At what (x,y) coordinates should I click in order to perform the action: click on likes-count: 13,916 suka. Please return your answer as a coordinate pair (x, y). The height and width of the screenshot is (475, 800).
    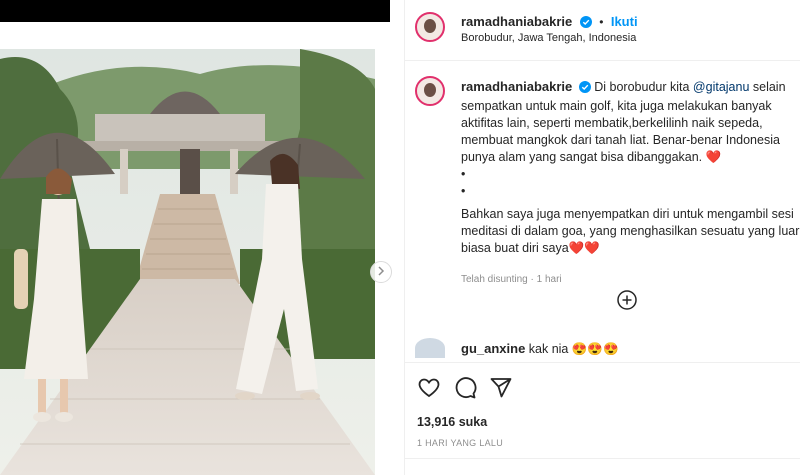
    Looking at the image, I should click on (452, 422).